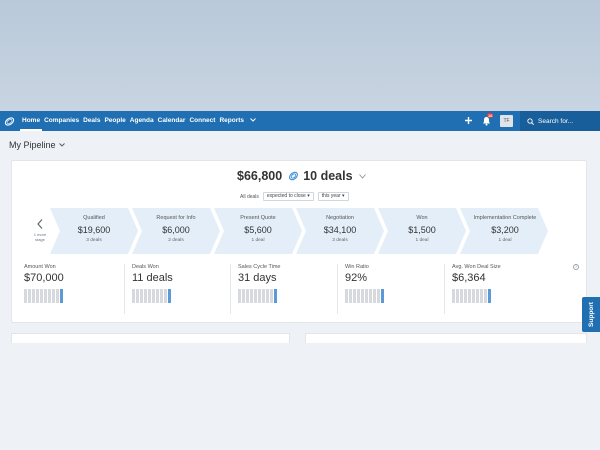 The height and width of the screenshot is (450, 600). Describe the element at coordinates (176, 218) in the screenshot. I see `stage-name: Request for Info` at that location.